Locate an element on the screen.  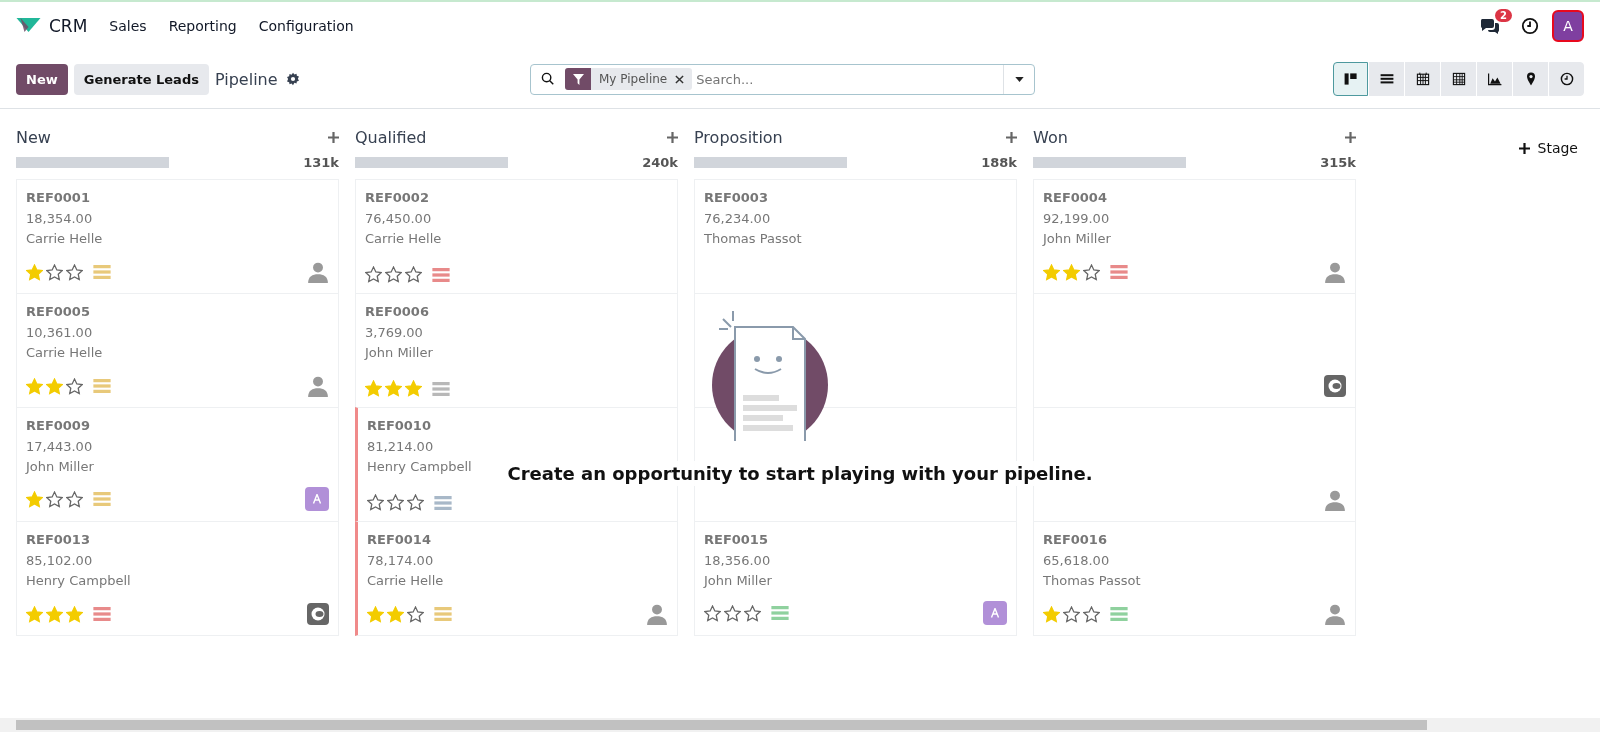
card-title: REF0002 is located at coordinates (397, 197).